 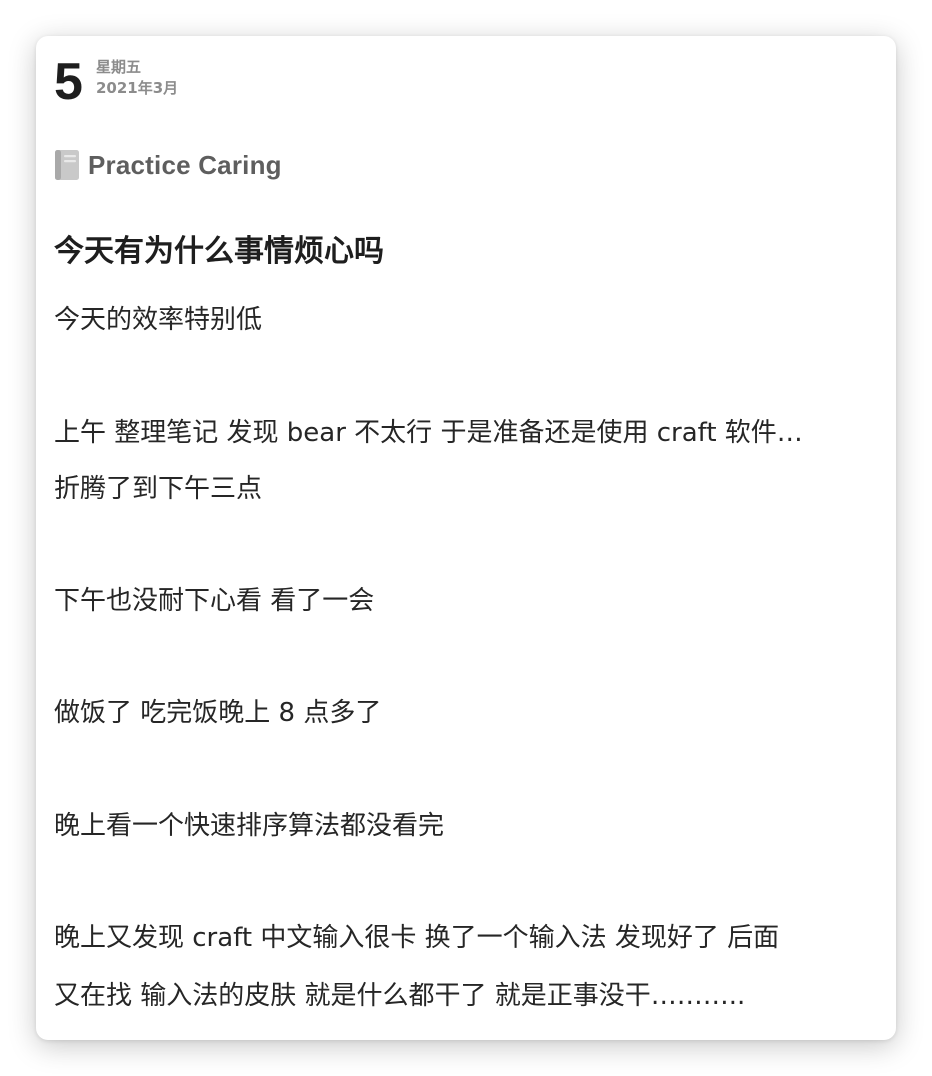 I want to click on notebook-icon, so click(x=67, y=165).